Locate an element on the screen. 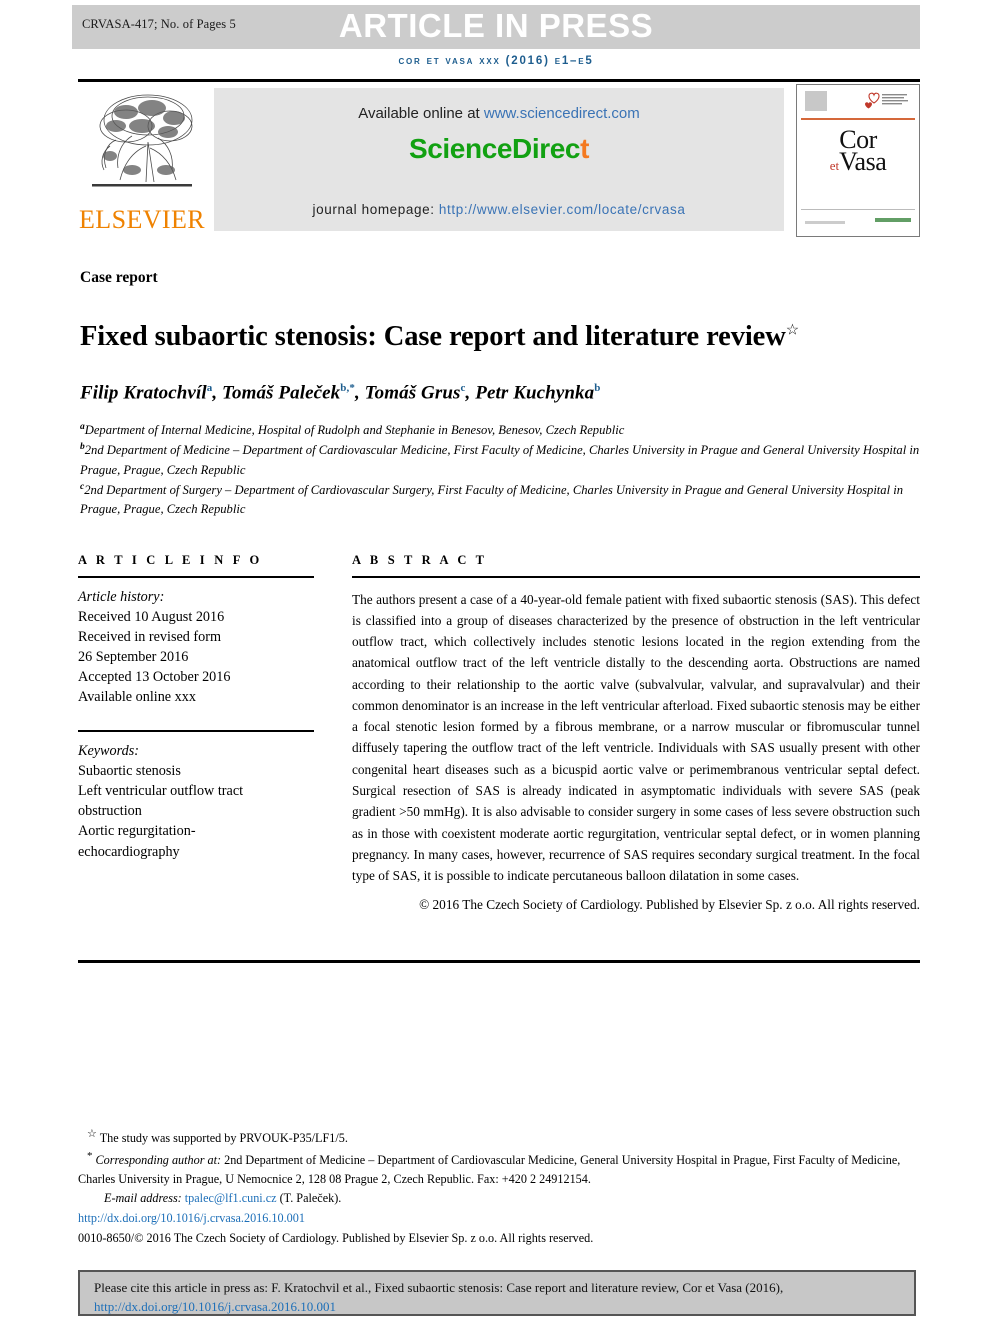 This screenshot has width=992, height=1323. article-history-item: Received in revised form is located at coordinates (150, 636).